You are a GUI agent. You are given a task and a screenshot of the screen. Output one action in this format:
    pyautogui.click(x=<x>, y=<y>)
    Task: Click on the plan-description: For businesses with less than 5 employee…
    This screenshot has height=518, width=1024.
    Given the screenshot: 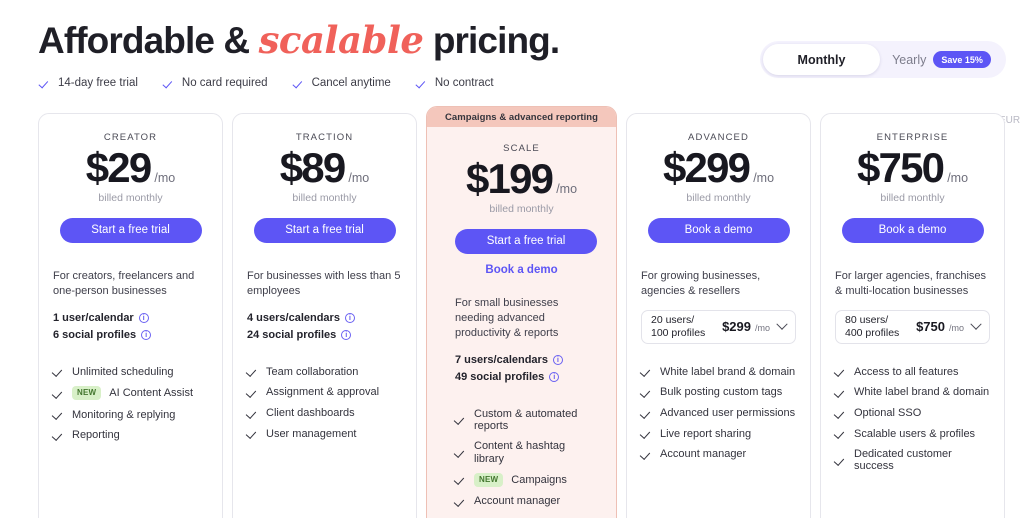 What is the action you would take?
    pyautogui.click(x=324, y=283)
    